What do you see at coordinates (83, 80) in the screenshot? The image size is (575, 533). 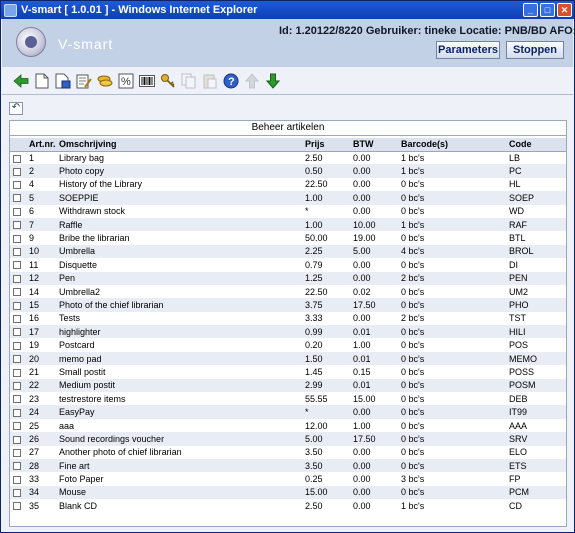 I see `edit-document-icon` at bounding box center [83, 80].